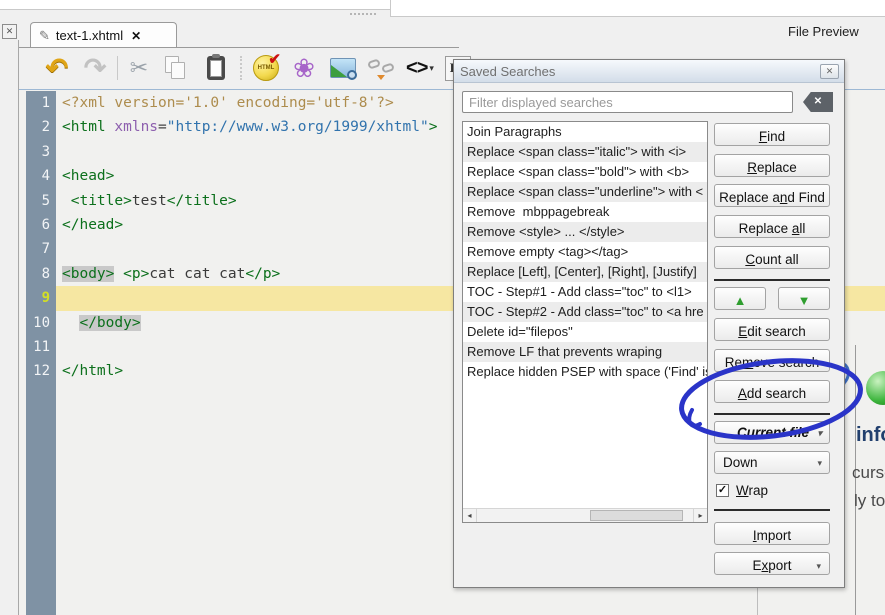 The image size is (885, 615). Describe the element at coordinates (804, 298) in the screenshot. I see `move-down-button: ▼` at that location.